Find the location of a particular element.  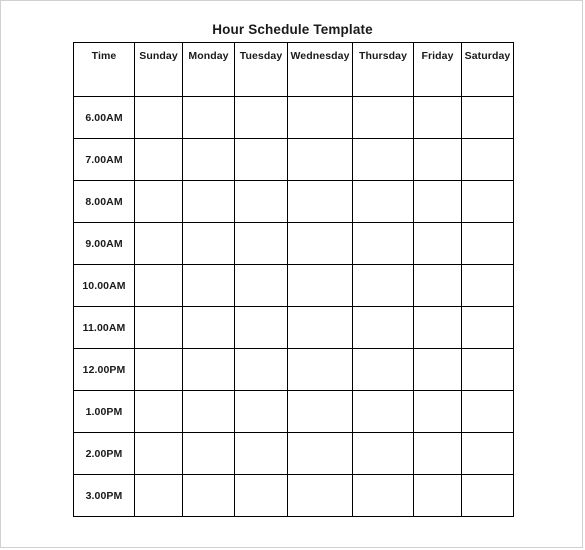

table-row: 3.00PM is located at coordinates (293, 495).